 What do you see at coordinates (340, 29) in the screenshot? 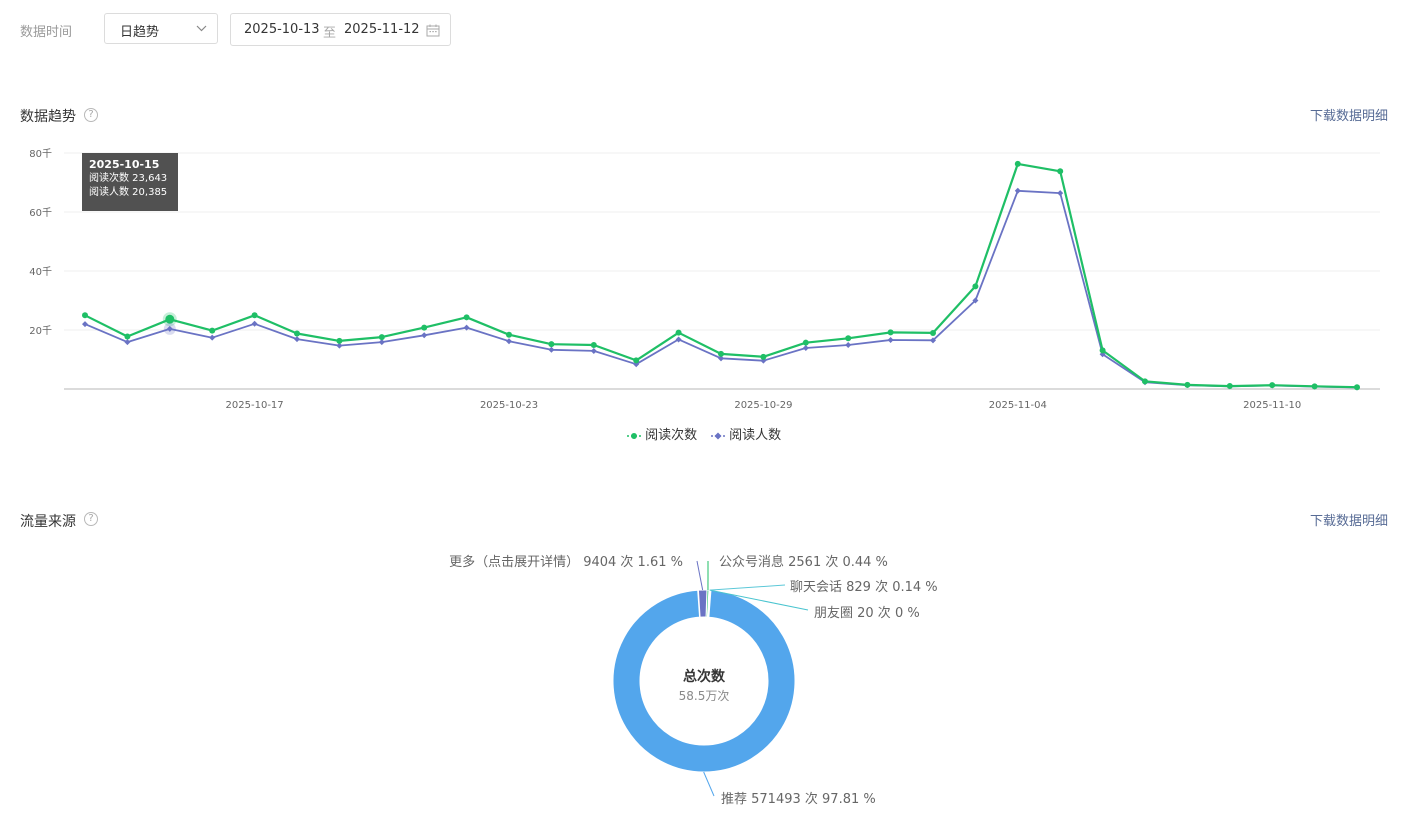
I see `date-range-picker: 2025-10-13 至 2025-11-12` at bounding box center [340, 29].